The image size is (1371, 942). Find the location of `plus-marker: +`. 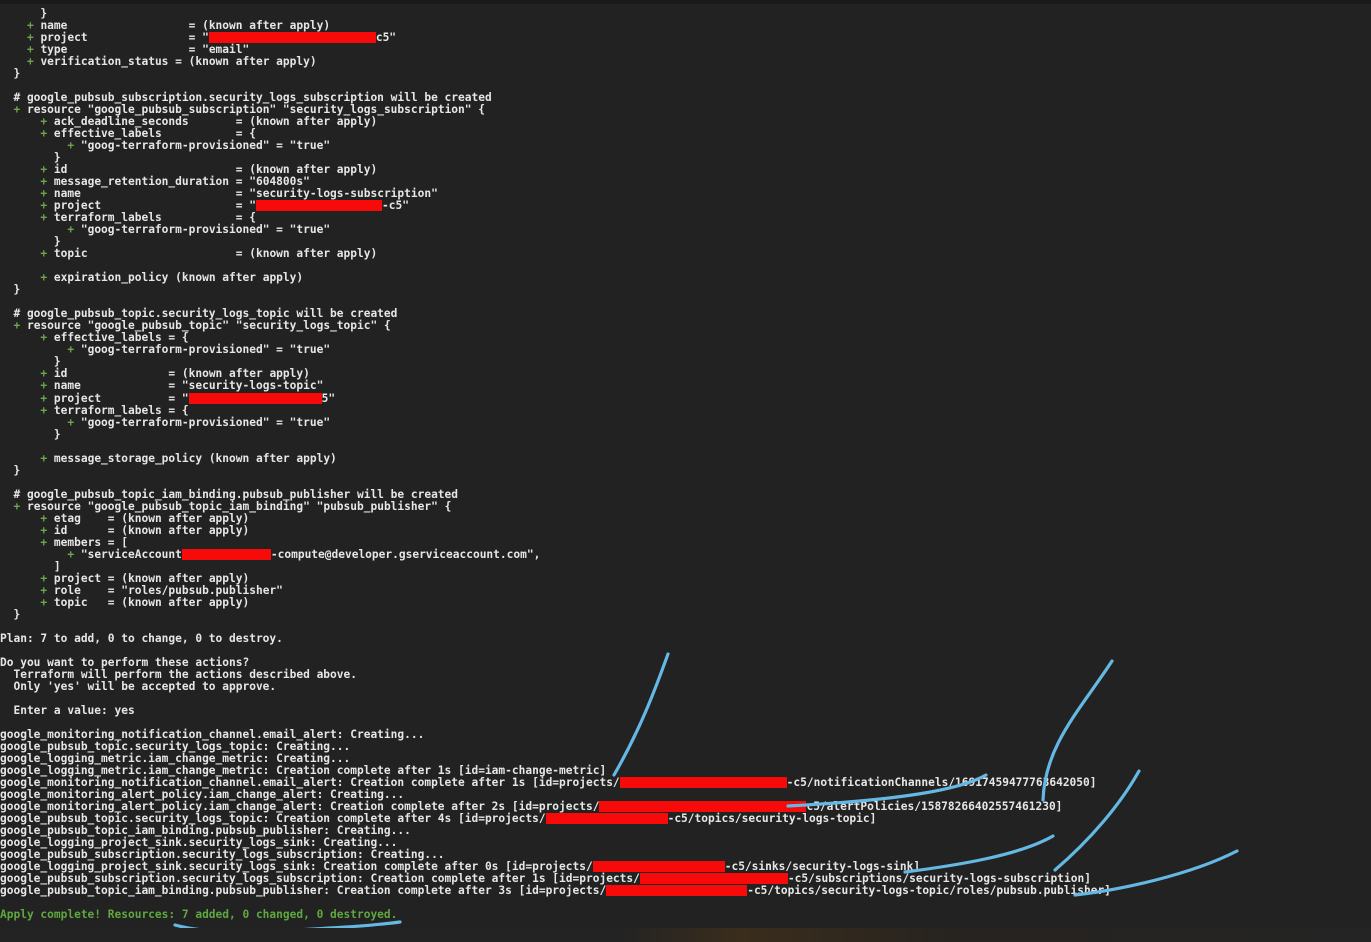

plus-marker: + is located at coordinates (30, 62).